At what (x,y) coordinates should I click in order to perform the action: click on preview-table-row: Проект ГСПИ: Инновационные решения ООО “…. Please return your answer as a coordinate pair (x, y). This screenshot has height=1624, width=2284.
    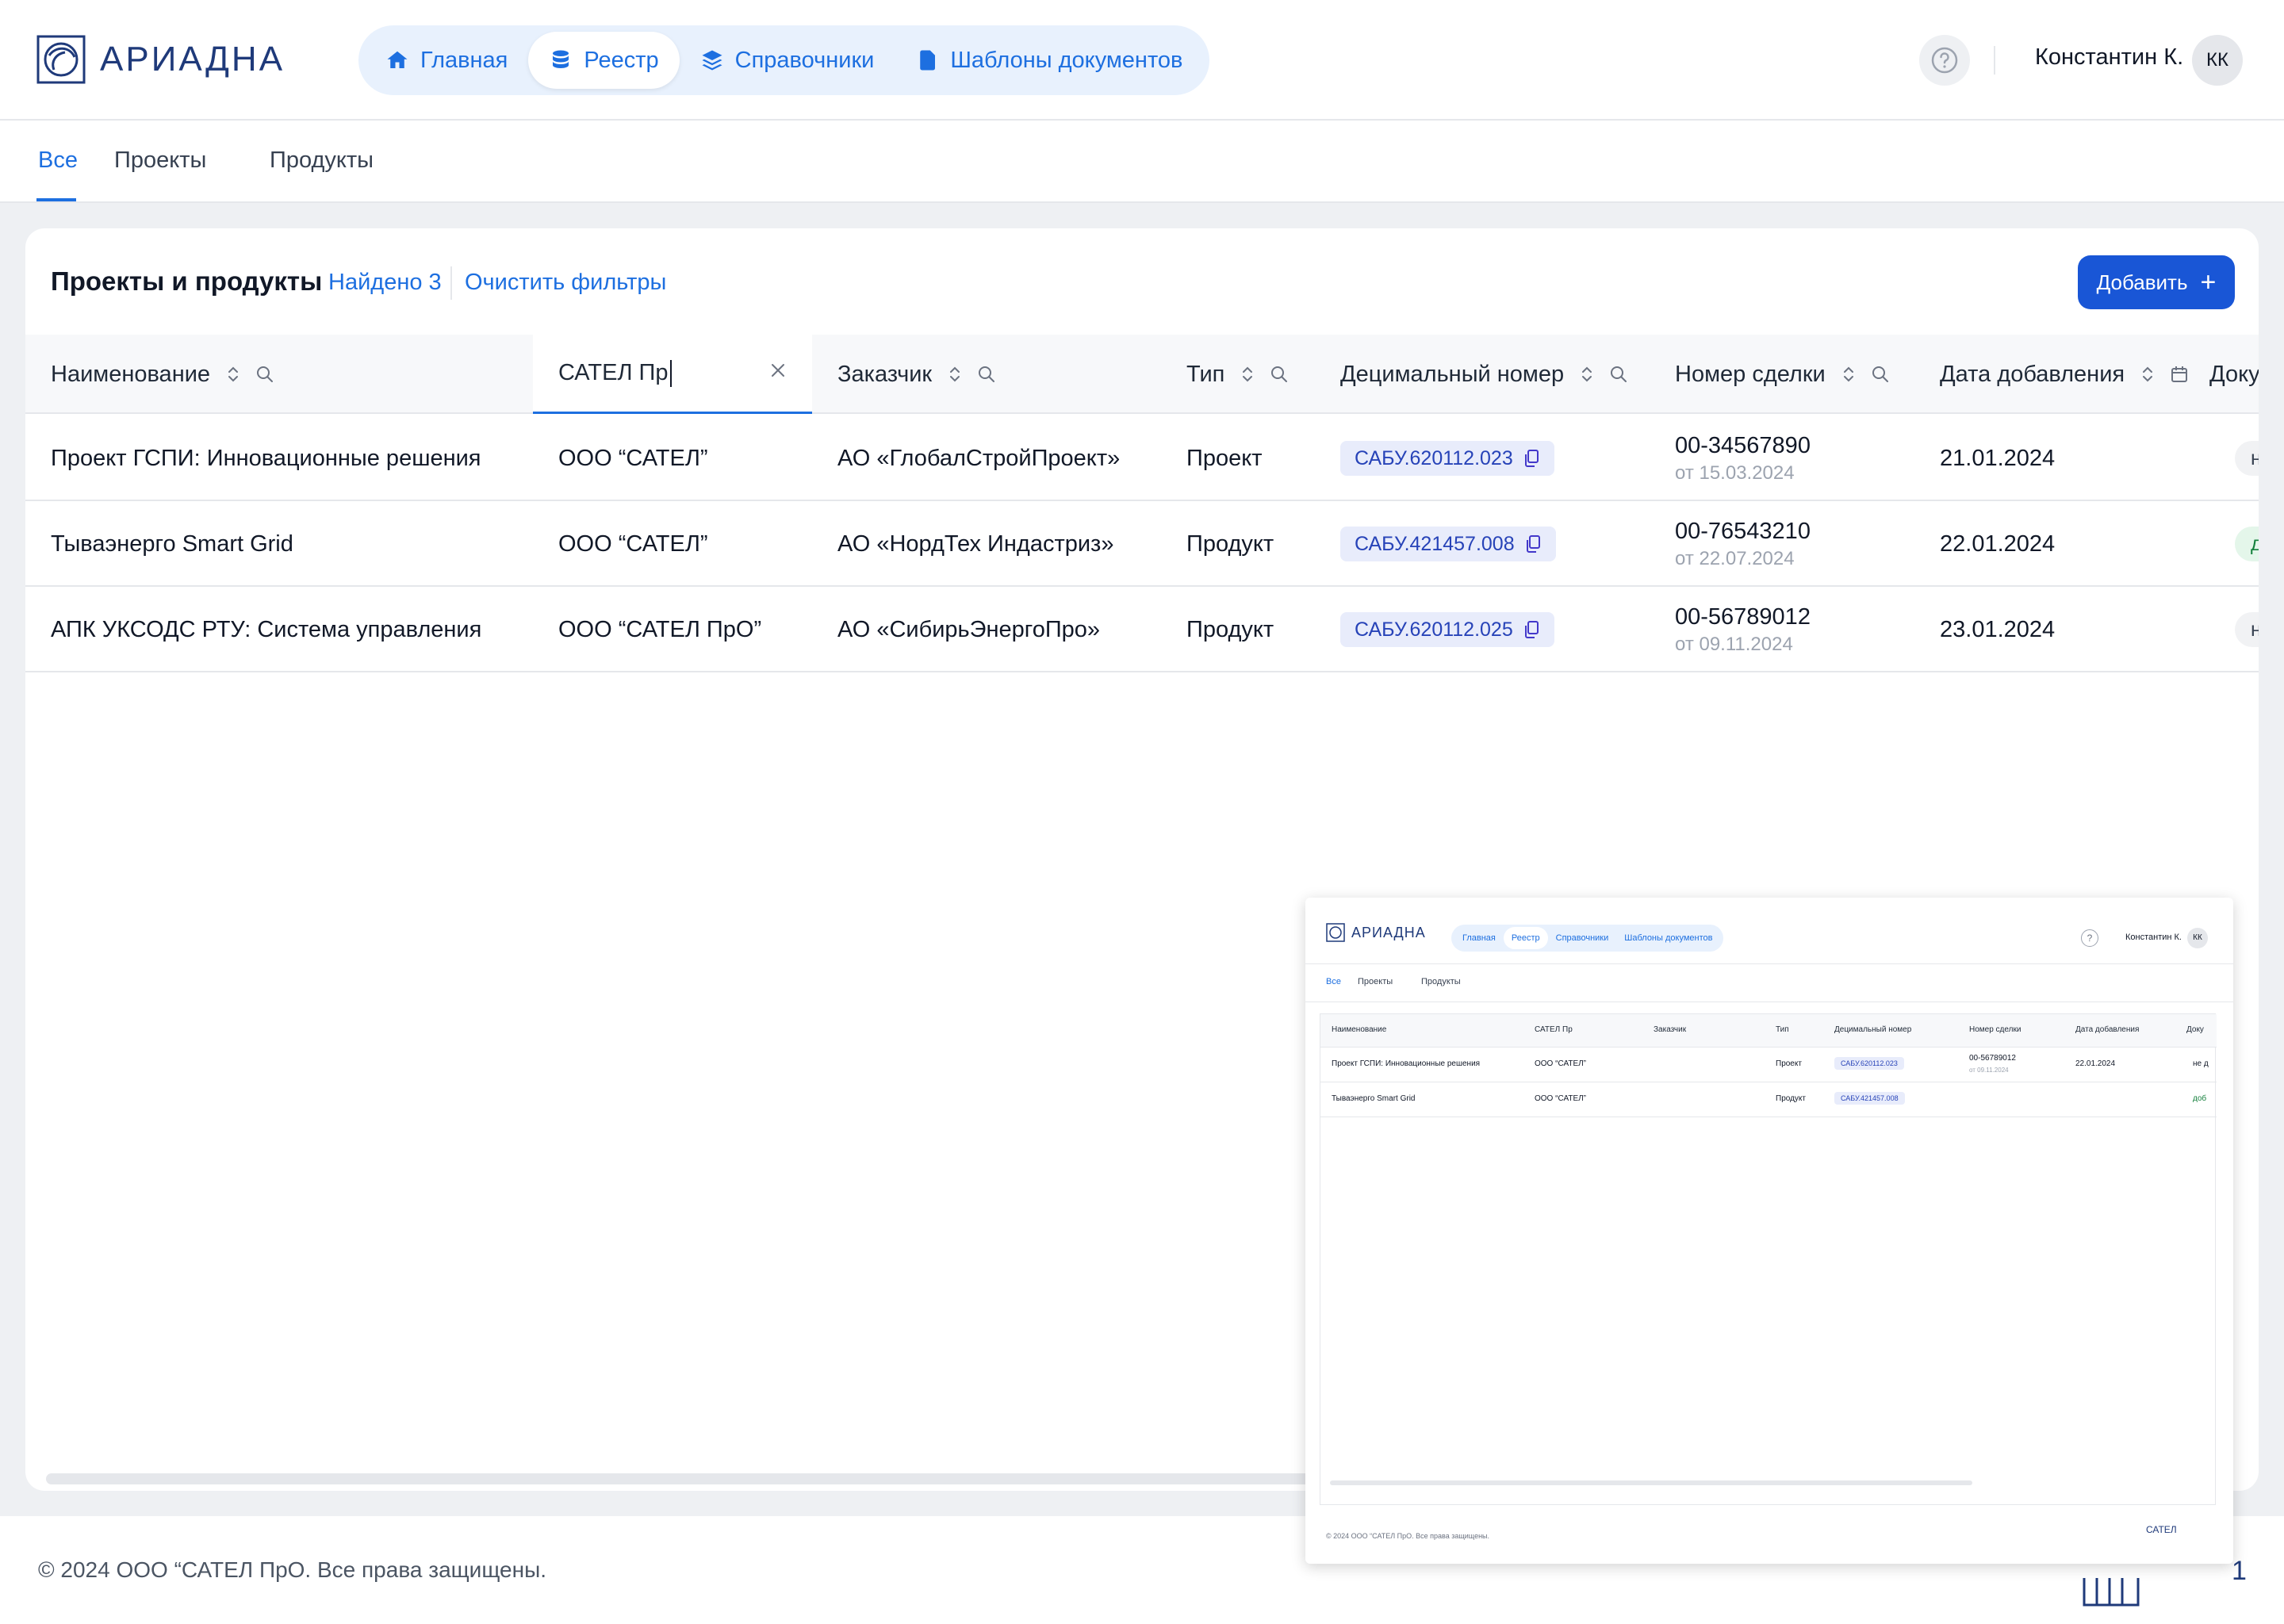
    Looking at the image, I should click on (1768, 1065).